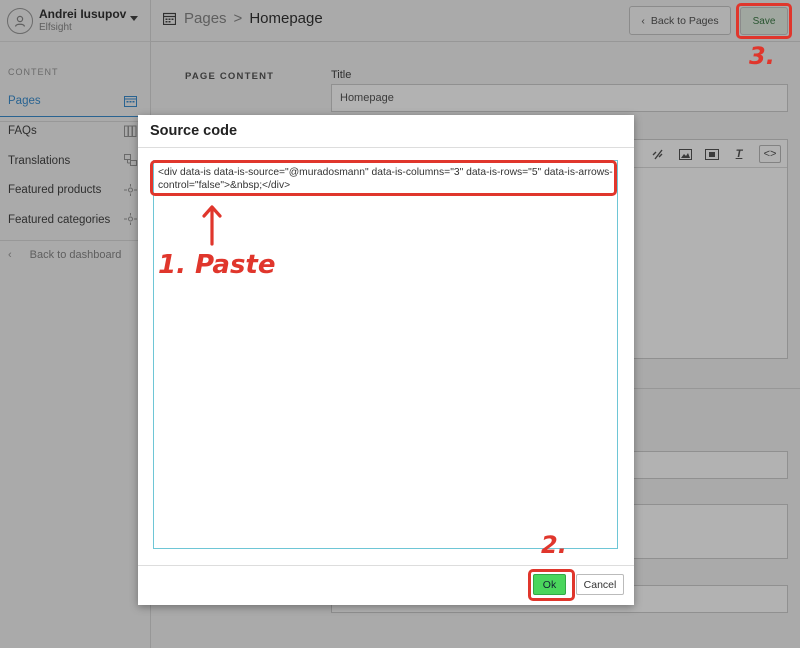 The height and width of the screenshot is (648, 800). Describe the element at coordinates (762, 56) in the screenshot. I see `step-3-label: 3.` at that location.